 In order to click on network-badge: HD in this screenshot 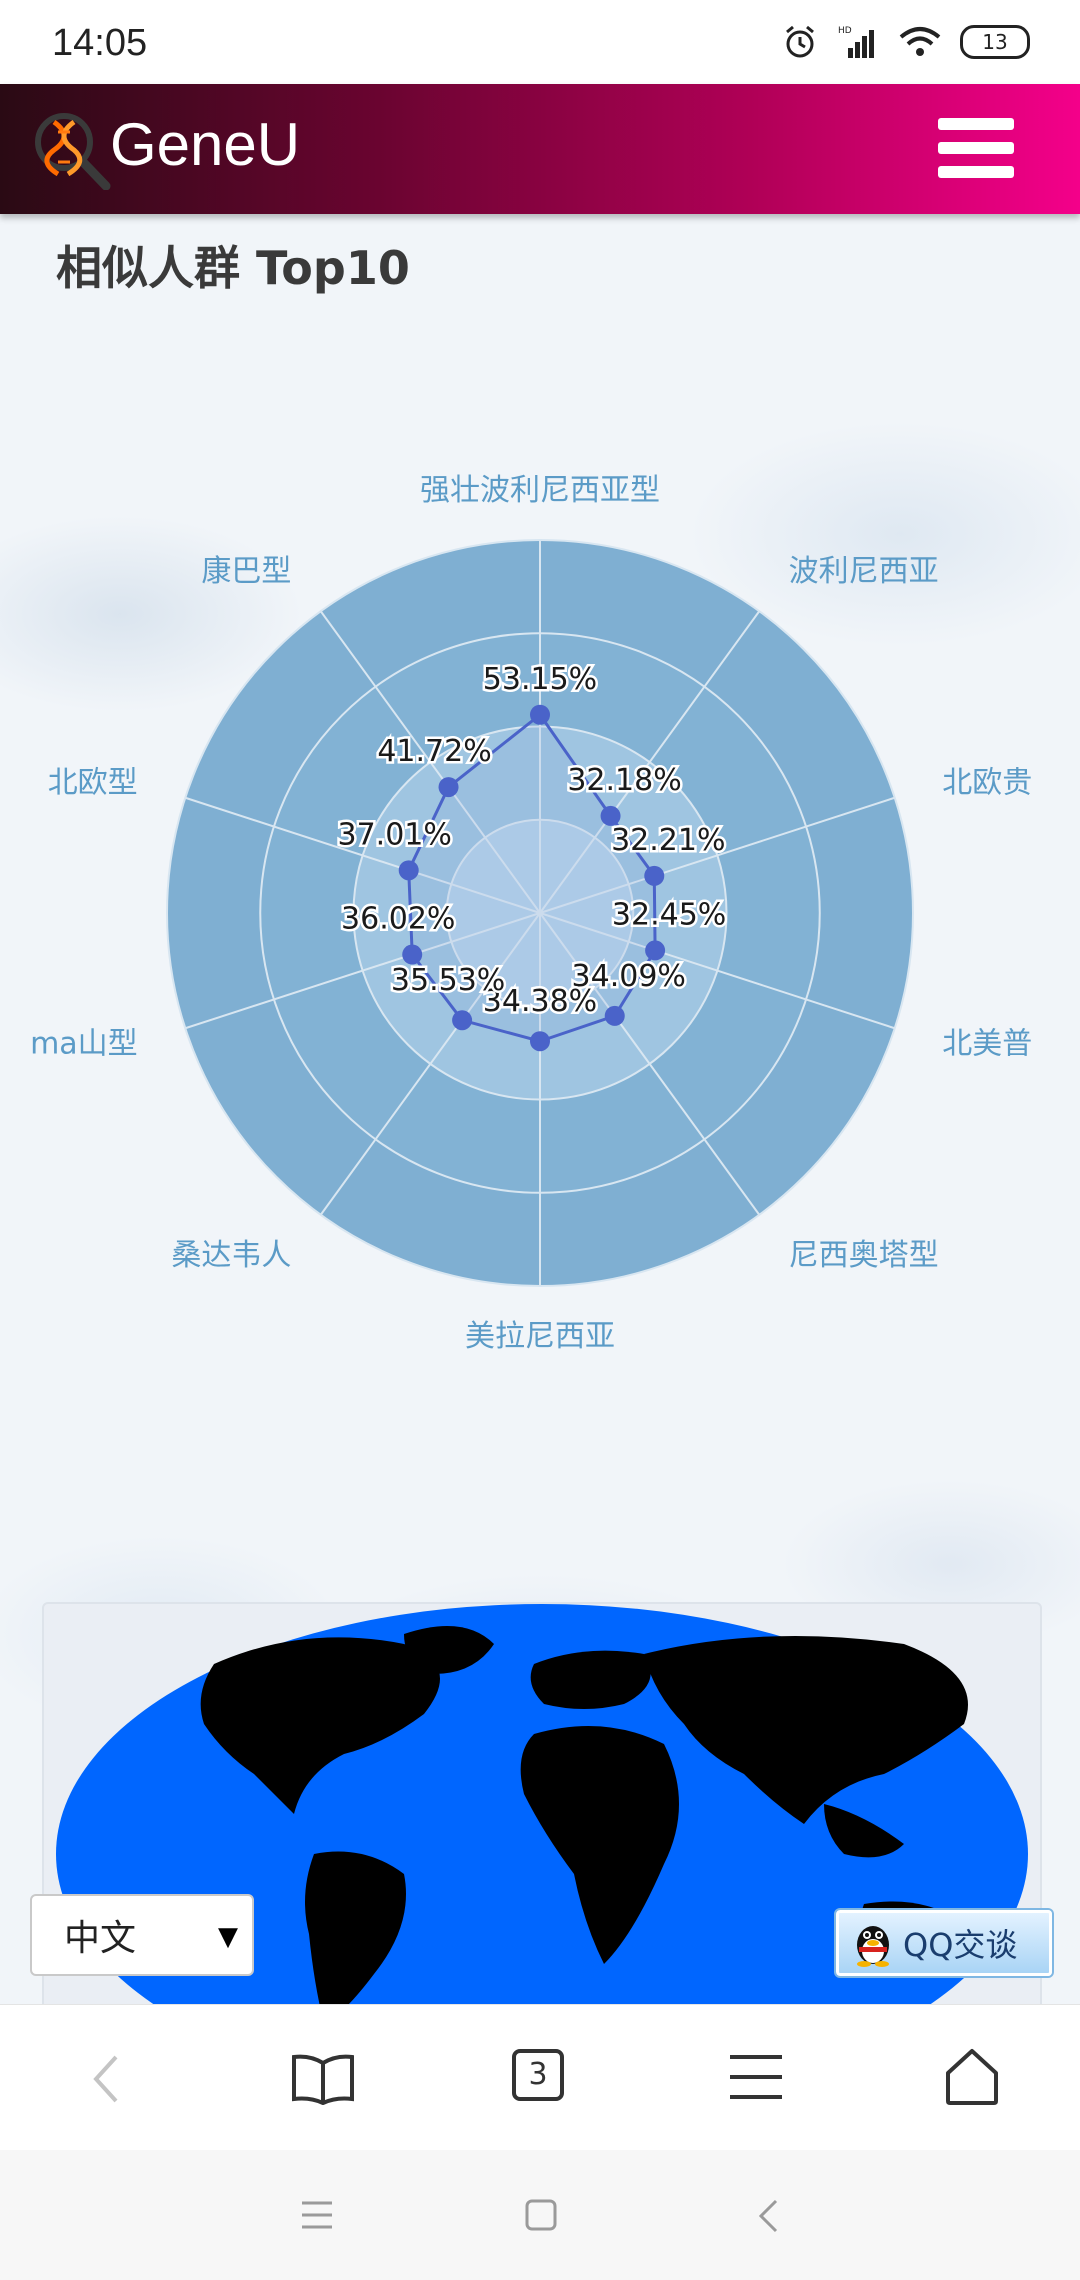, I will do `click(845, 31)`.